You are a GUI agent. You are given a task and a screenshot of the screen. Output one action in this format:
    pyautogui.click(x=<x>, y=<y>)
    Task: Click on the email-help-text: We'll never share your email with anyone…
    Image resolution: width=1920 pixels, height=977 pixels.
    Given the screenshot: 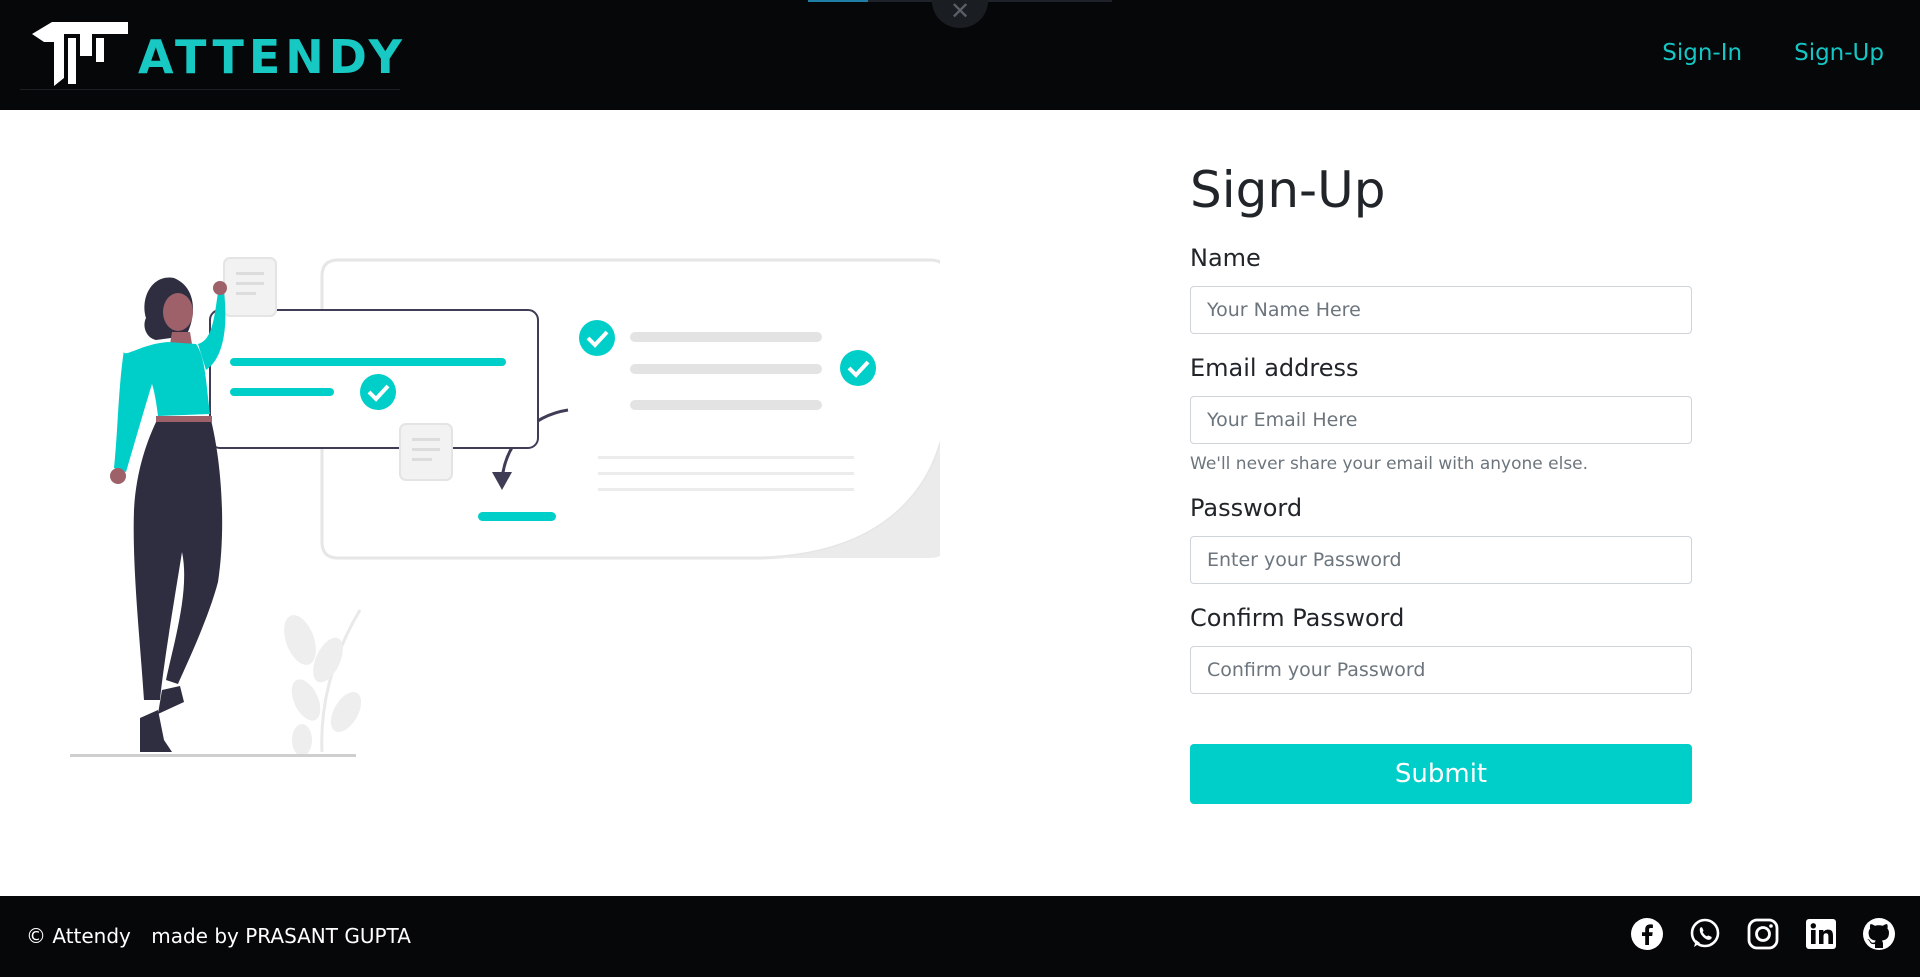 What is the action you would take?
    pyautogui.click(x=1389, y=464)
    